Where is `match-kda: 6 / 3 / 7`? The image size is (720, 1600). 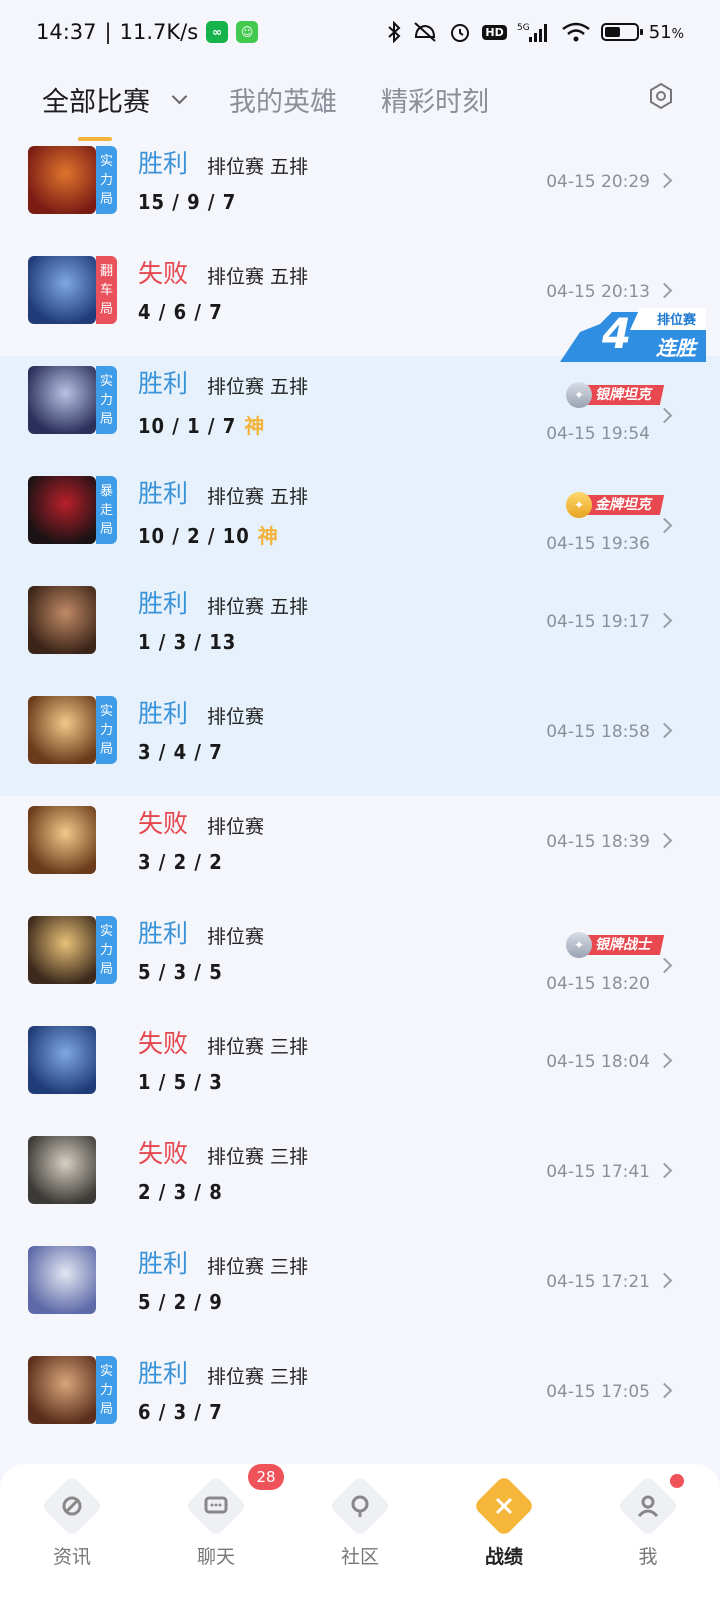 match-kda: 6 / 3 / 7 is located at coordinates (180, 1412).